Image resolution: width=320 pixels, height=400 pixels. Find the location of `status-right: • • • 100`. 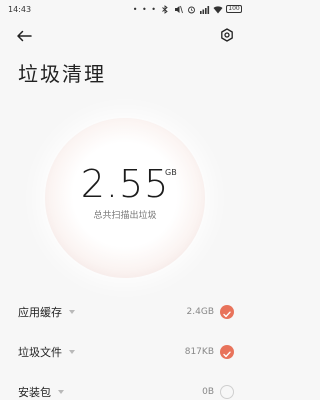

status-right: • • • 100 is located at coordinates (187, 9).